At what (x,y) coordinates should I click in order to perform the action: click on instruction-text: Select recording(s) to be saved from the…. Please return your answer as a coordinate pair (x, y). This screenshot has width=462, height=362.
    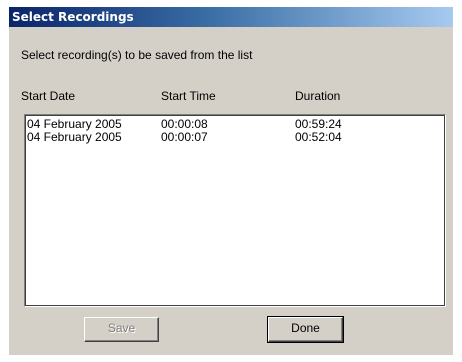
    Looking at the image, I should click on (137, 55).